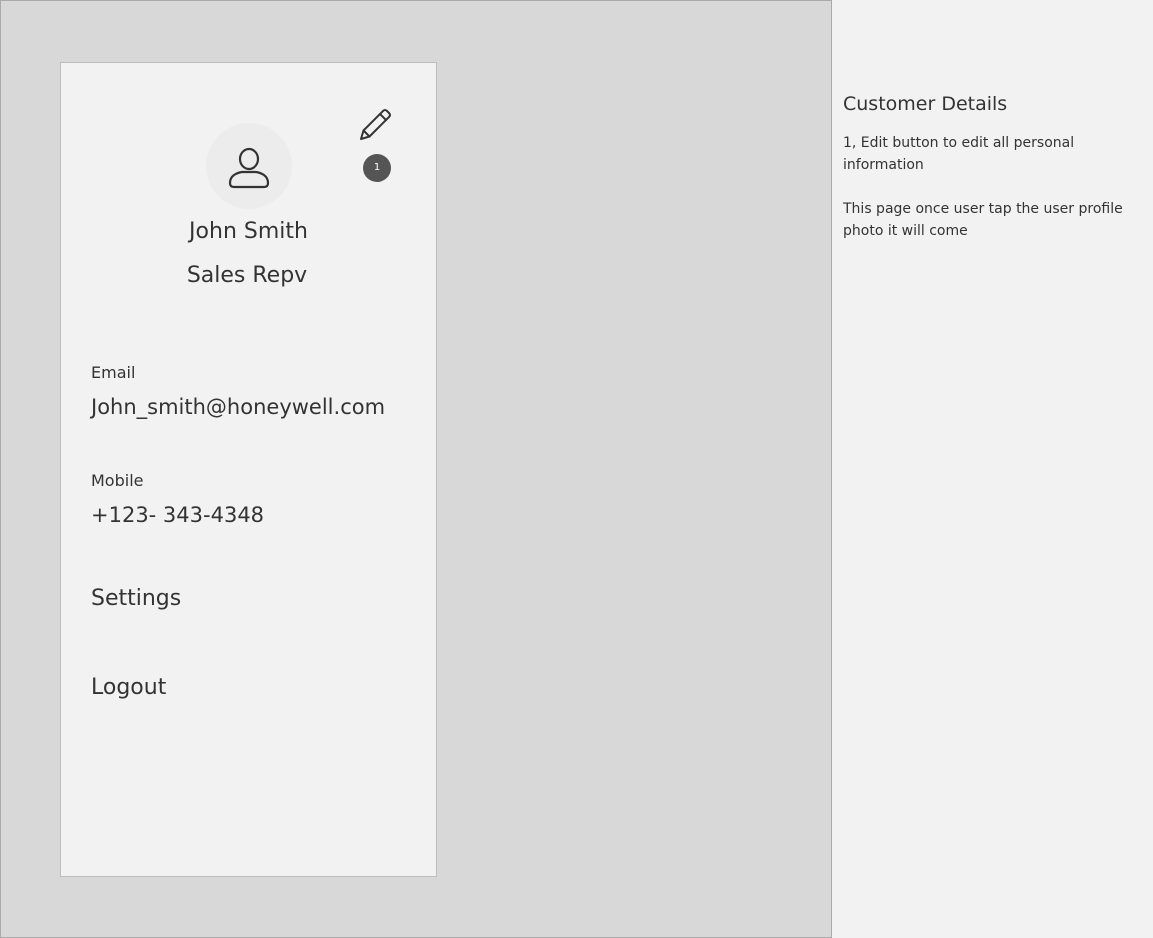 The height and width of the screenshot is (938, 1153). I want to click on settings-link: Settings, so click(136, 598).